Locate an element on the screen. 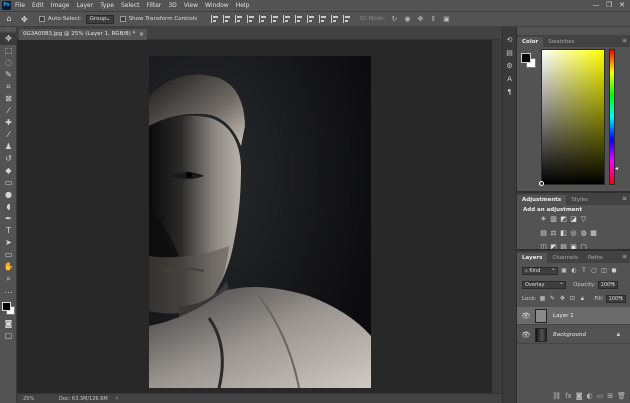  brush-tool: ⁄ is located at coordinates (8, 135).